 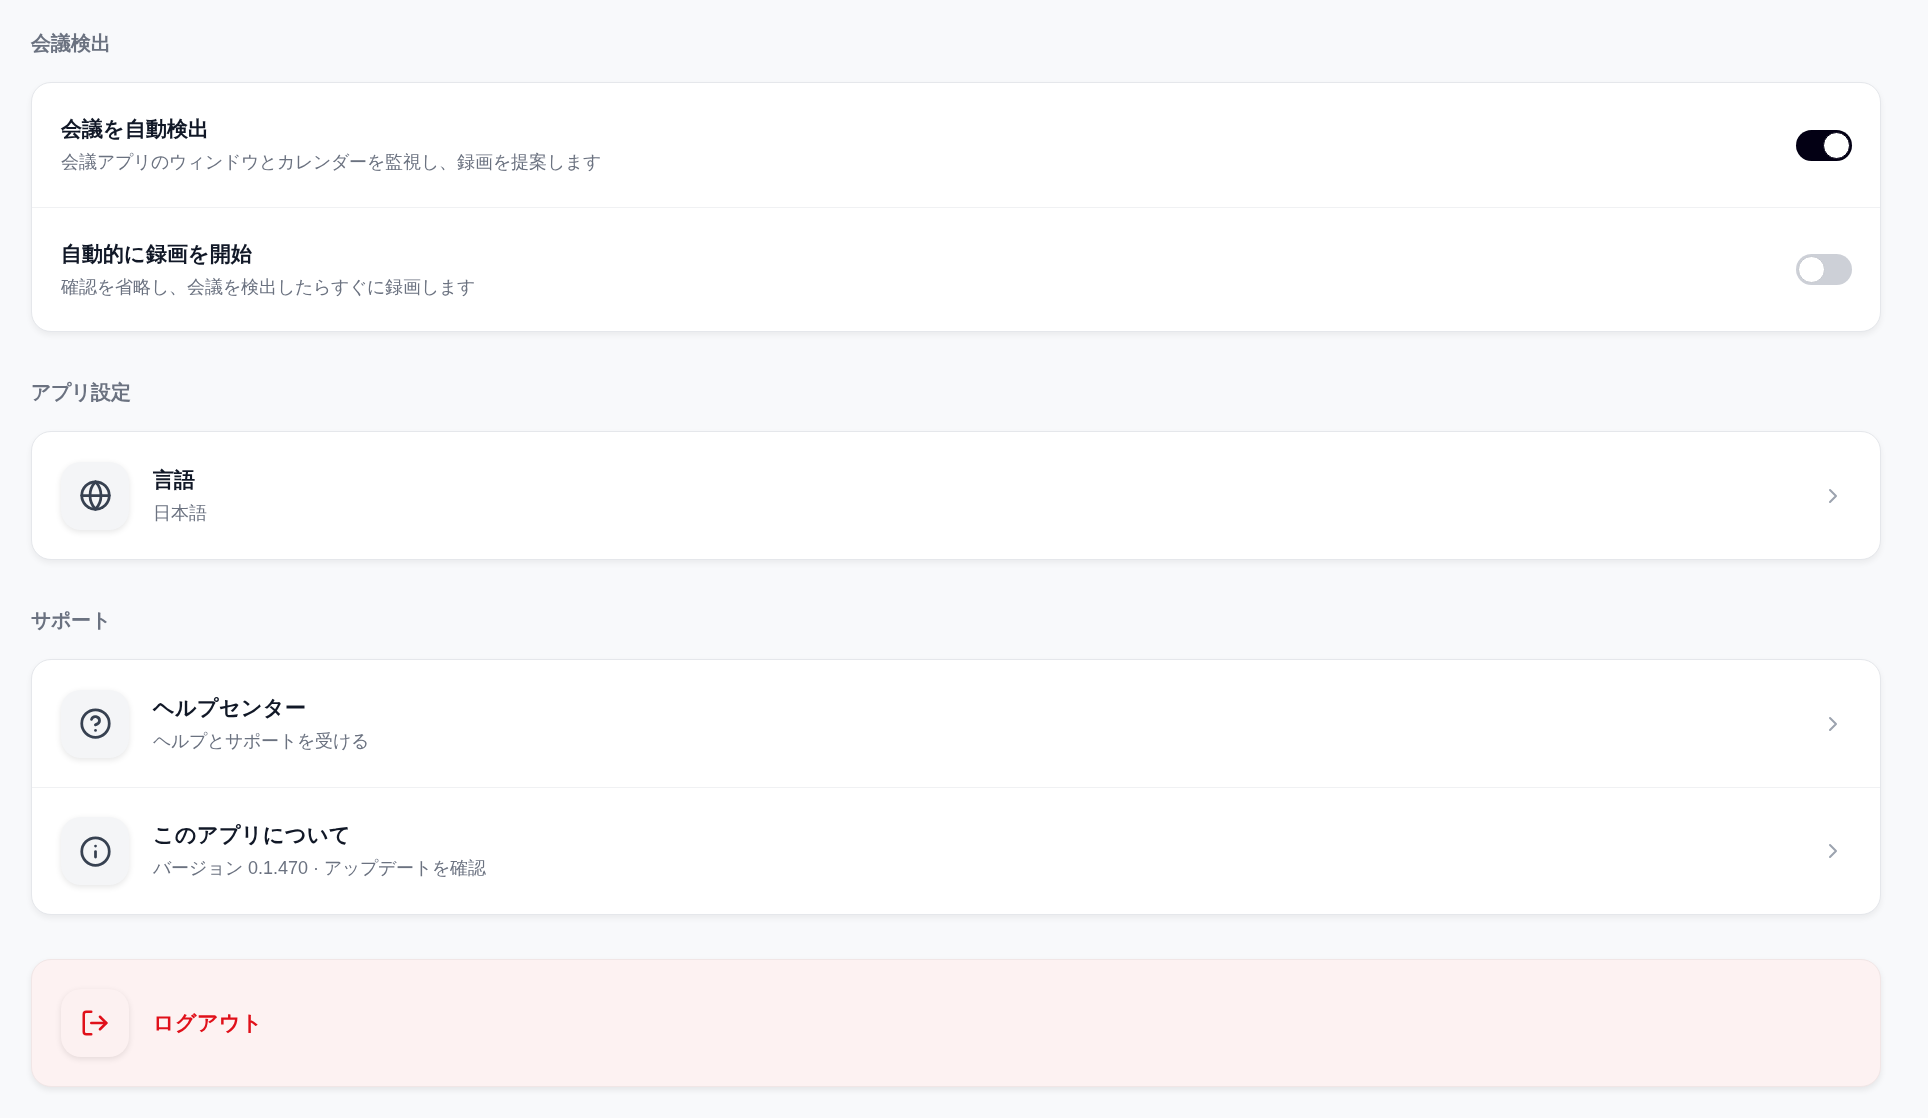 What do you see at coordinates (320, 868) in the screenshot?
I see `setting-description: バージョン 0.1.470 · アップデートを確認` at bounding box center [320, 868].